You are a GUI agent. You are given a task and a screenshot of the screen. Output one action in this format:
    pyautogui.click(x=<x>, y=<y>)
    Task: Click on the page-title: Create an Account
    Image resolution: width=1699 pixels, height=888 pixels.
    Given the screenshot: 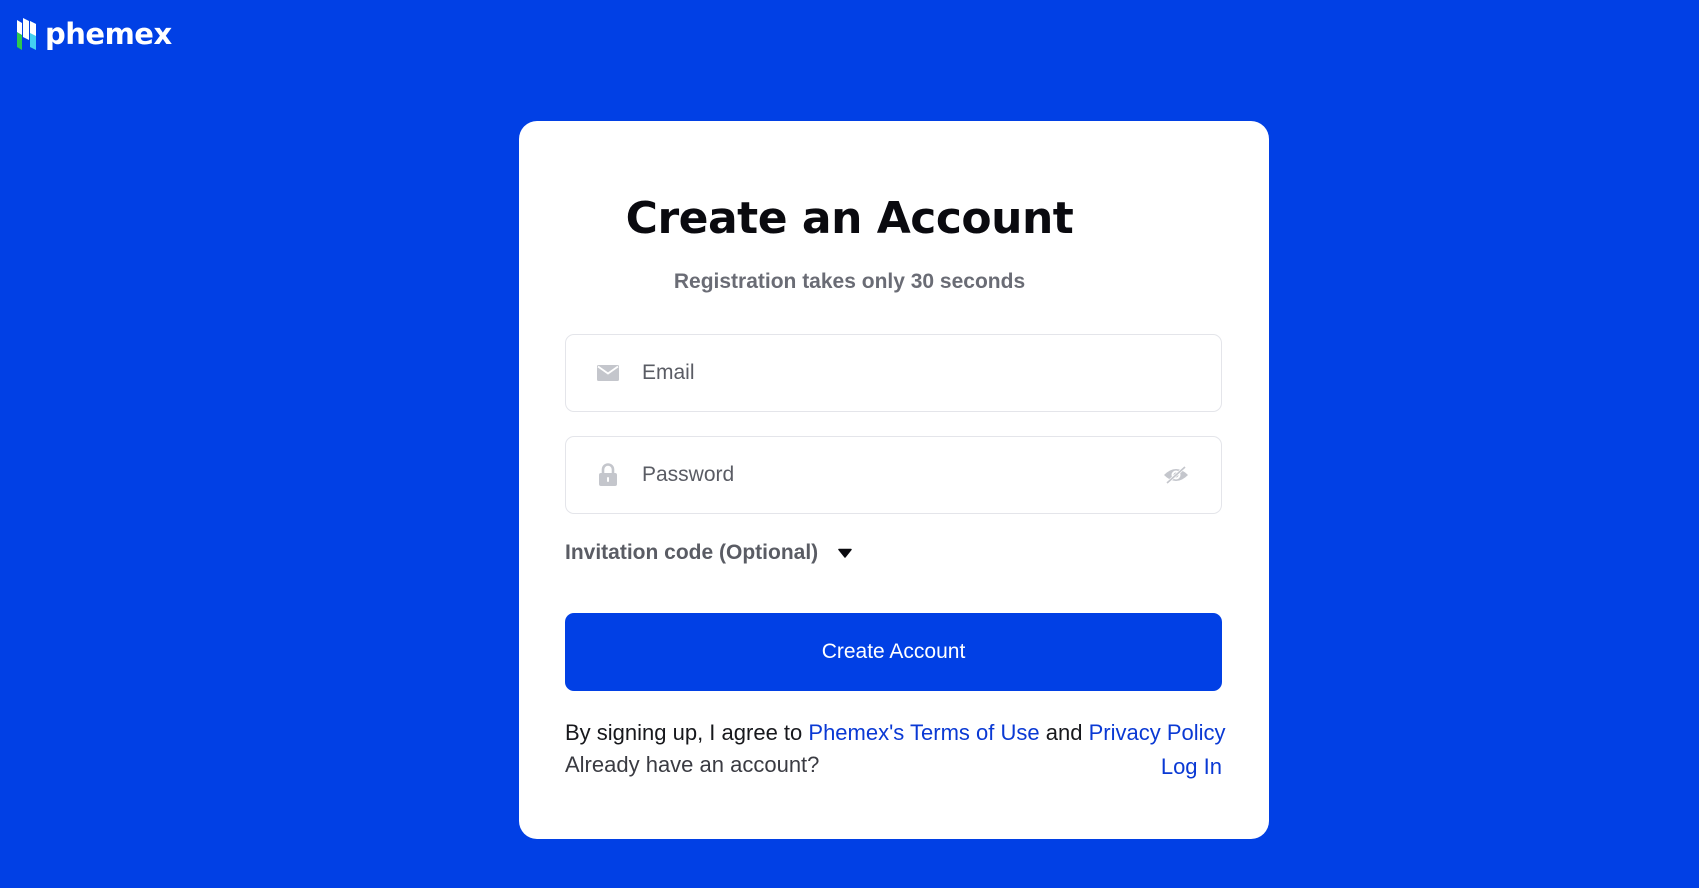 What is the action you would take?
    pyautogui.click(x=849, y=218)
    